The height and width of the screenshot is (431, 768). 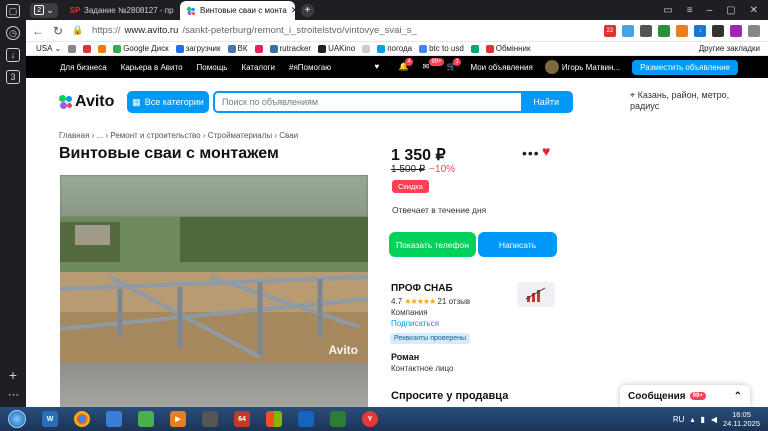 I want to click on start-button, so click(x=17, y=419).